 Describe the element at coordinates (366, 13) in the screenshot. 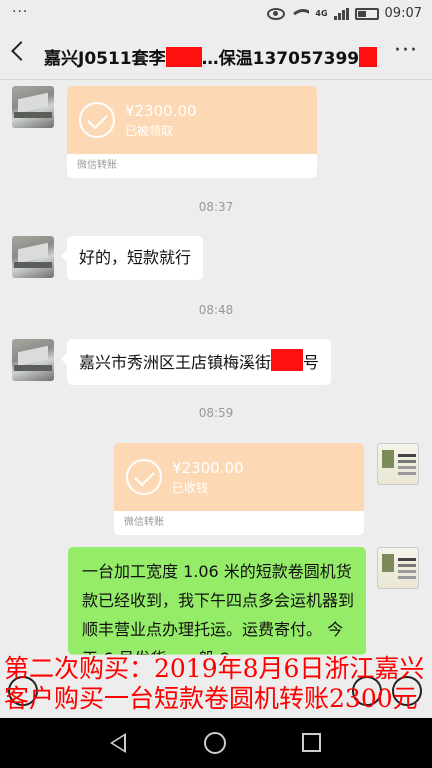

I see `battery-icon` at that location.